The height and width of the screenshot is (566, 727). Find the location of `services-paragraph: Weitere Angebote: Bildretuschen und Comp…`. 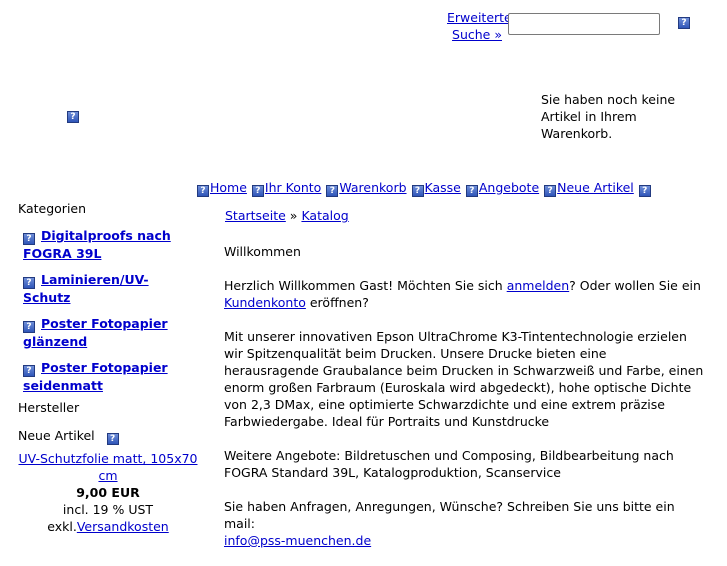

services-paragraph: Weitere Angebote: Bildretuschen und Comp… is located at coordinates (449, 464).